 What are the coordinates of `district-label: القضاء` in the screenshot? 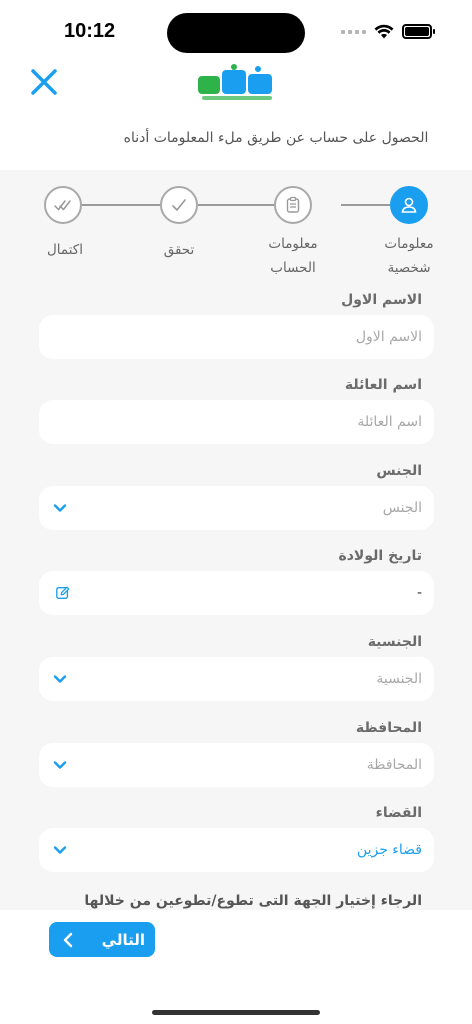 It's located at (398, 813).